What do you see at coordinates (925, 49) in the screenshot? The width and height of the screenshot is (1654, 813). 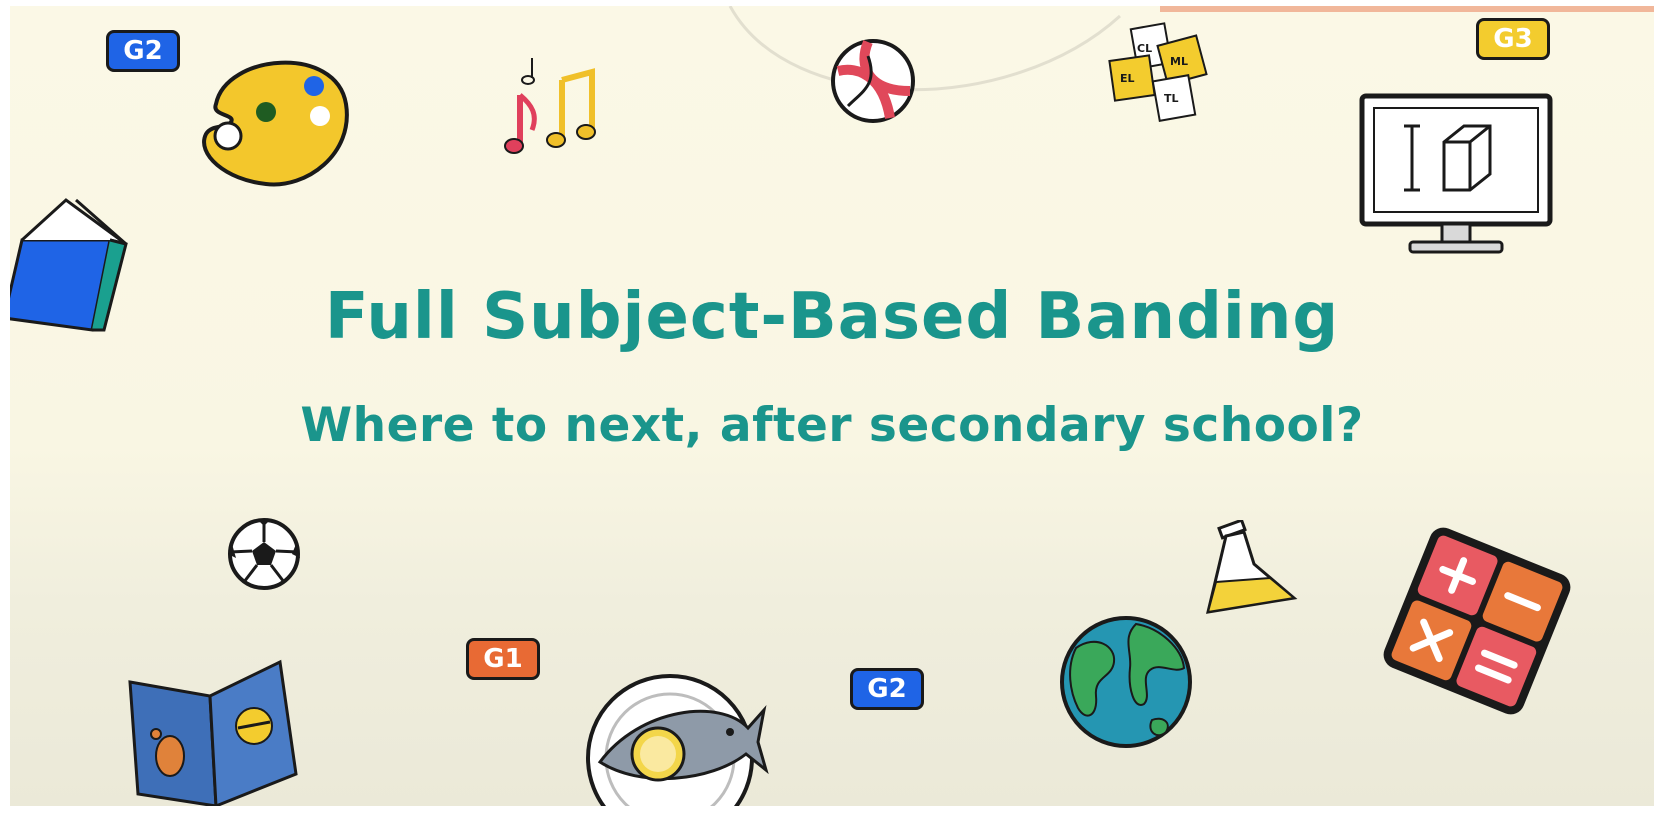 I see `swoosh-line-decoration` at bounding box center [925, 49].